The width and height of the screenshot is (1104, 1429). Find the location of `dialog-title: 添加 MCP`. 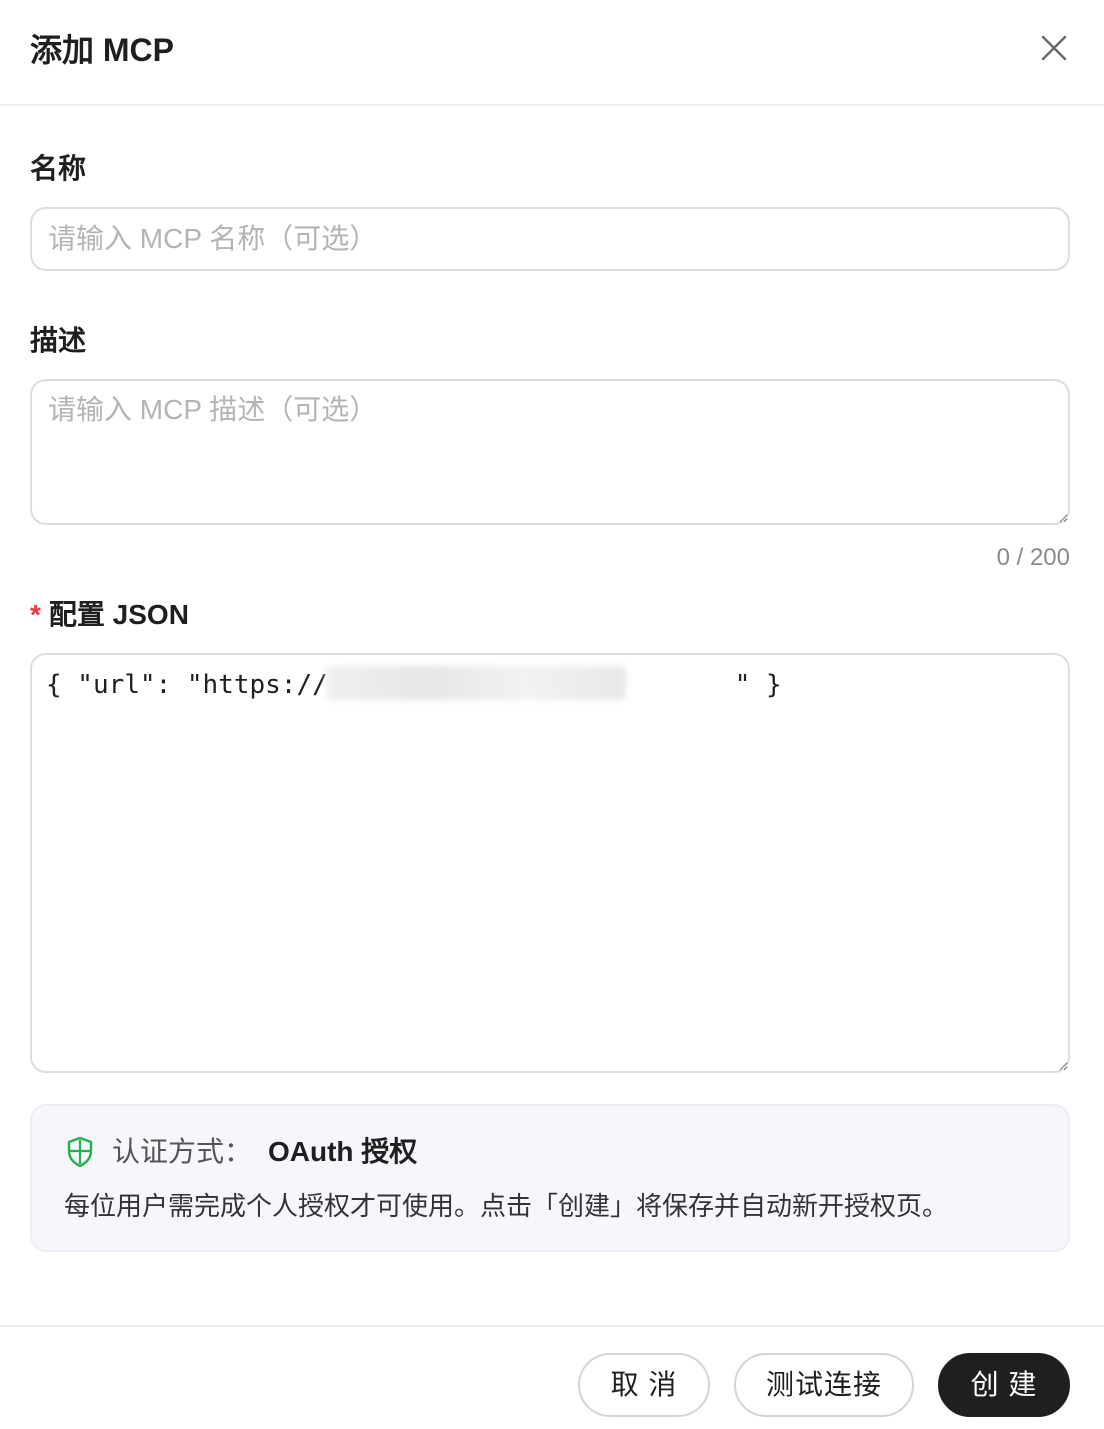

dialog-title: 添加 MCP is located at coordinates (102, 50).